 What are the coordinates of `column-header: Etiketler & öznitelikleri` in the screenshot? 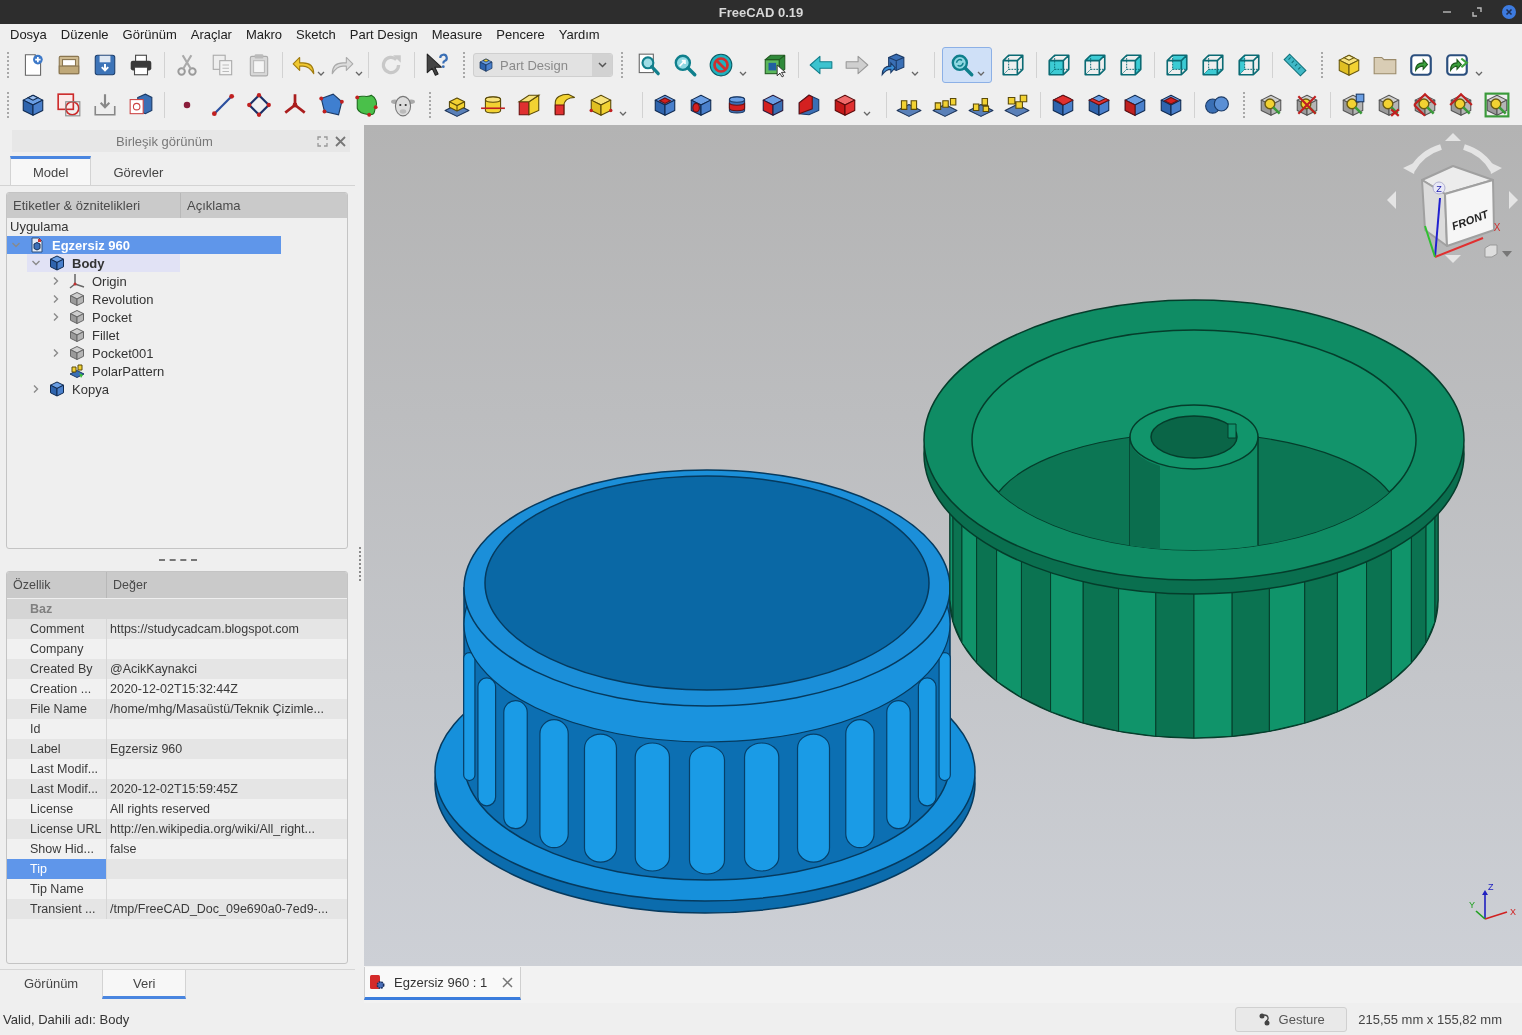 It's located at (94, 205).